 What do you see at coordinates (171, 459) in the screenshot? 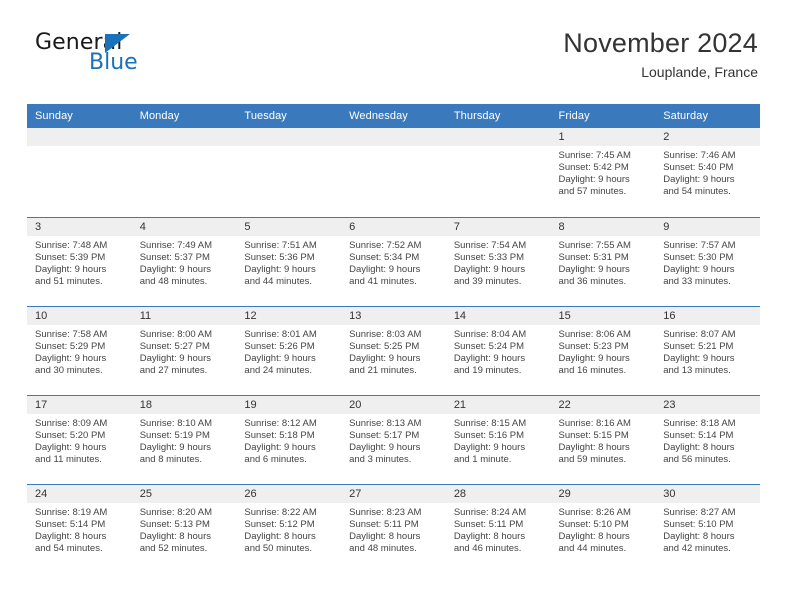
I see `daylight-duration-line2: and 8 minutes.` at bounding box center [171, 459].